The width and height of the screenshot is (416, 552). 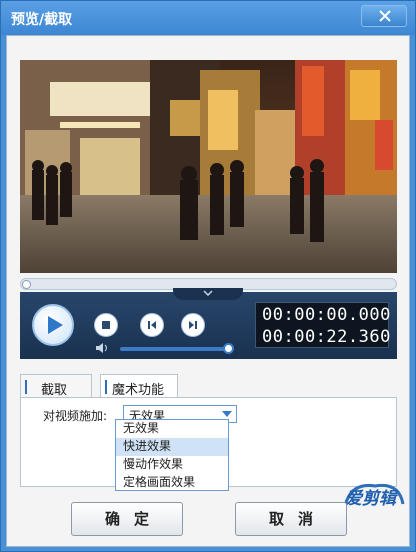 What do you see at coordinates (54, 390) in the screenshot?
I see `tab-trim-label: 截取` at bounding box center [54, 390].